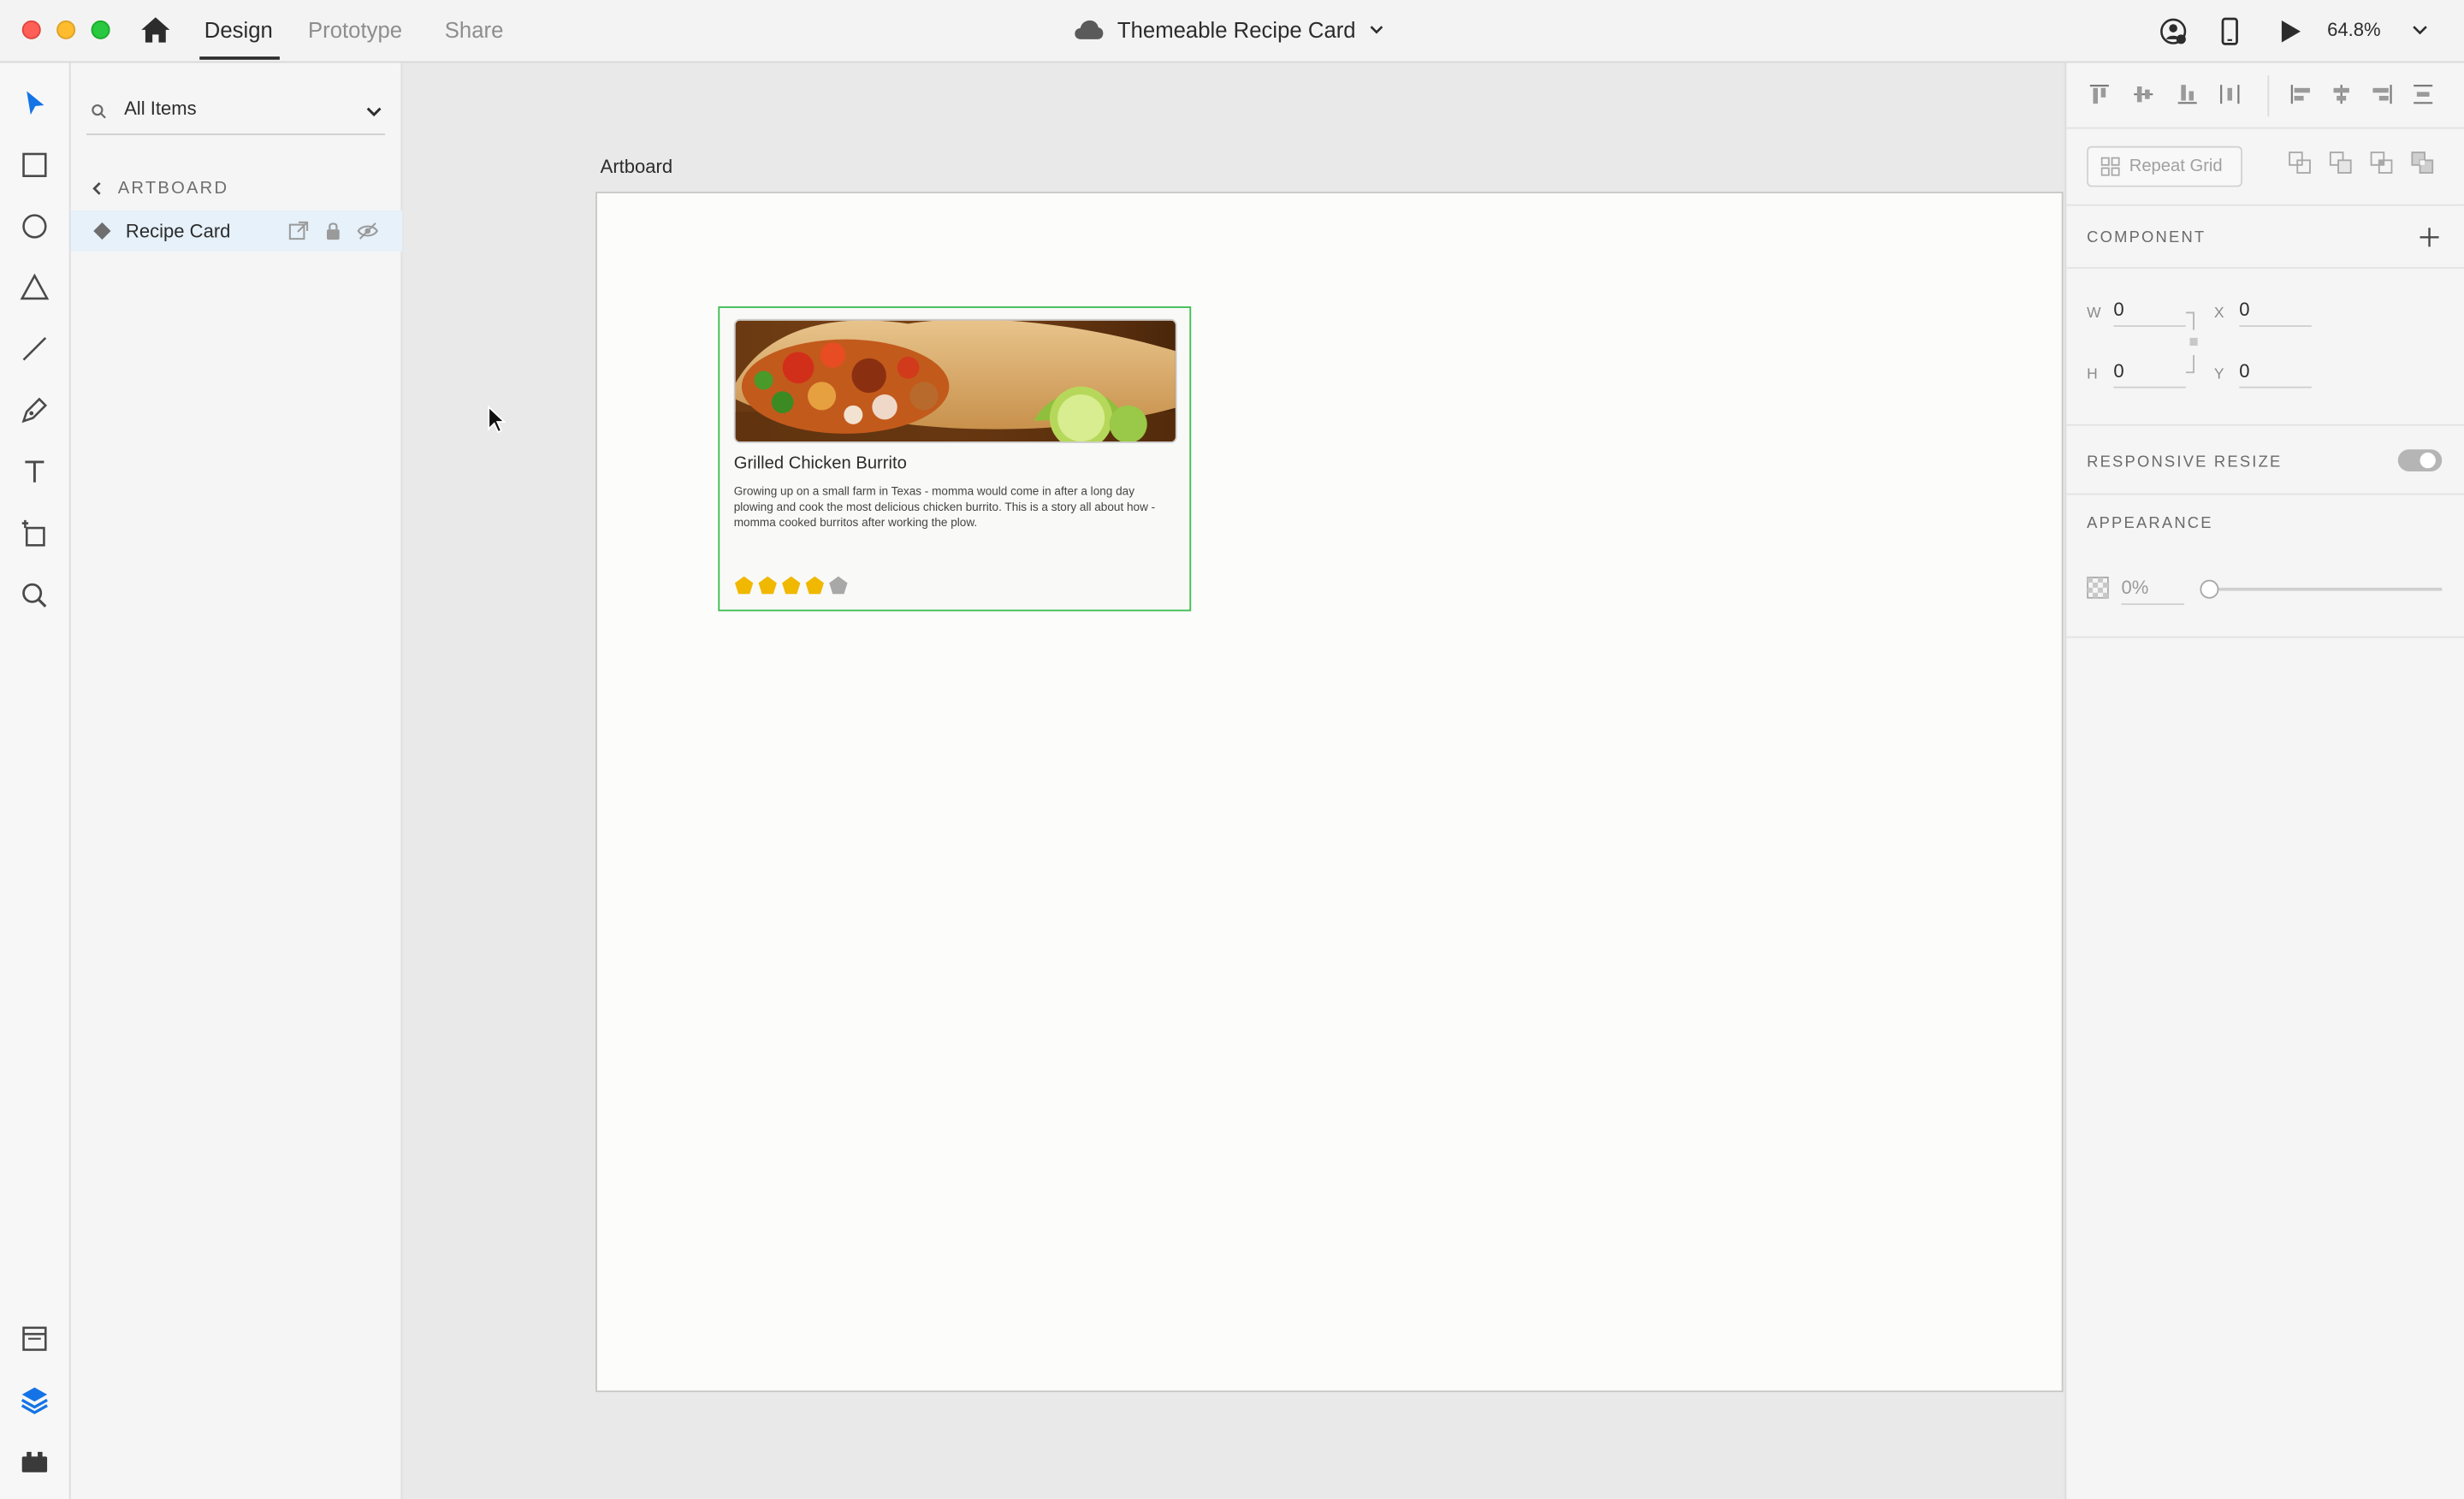 Image resolution: width=2464 pixels, height=1499 pixels. What do you see at coordinates (368, 231) in the screenshot?
I see `hide-eye-icon` at bounding box center [368, 231].